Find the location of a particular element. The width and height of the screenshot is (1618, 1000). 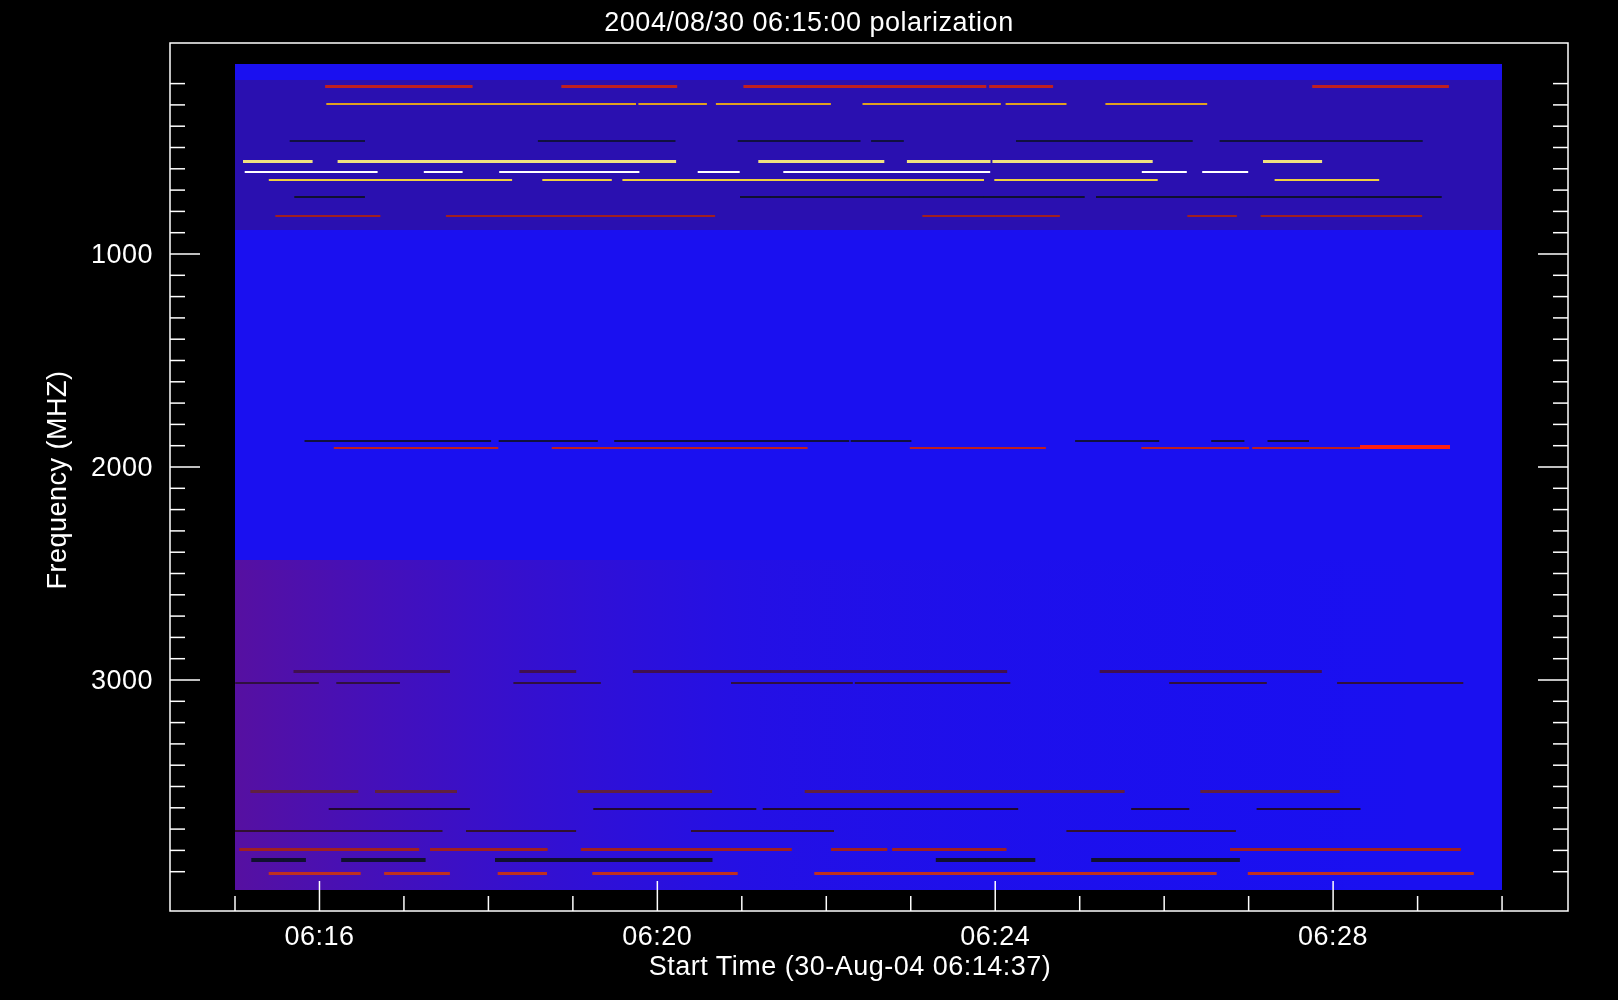

plot-title: 2004/08/30 06:15:00 polarization is located at coordinates (809, 22).